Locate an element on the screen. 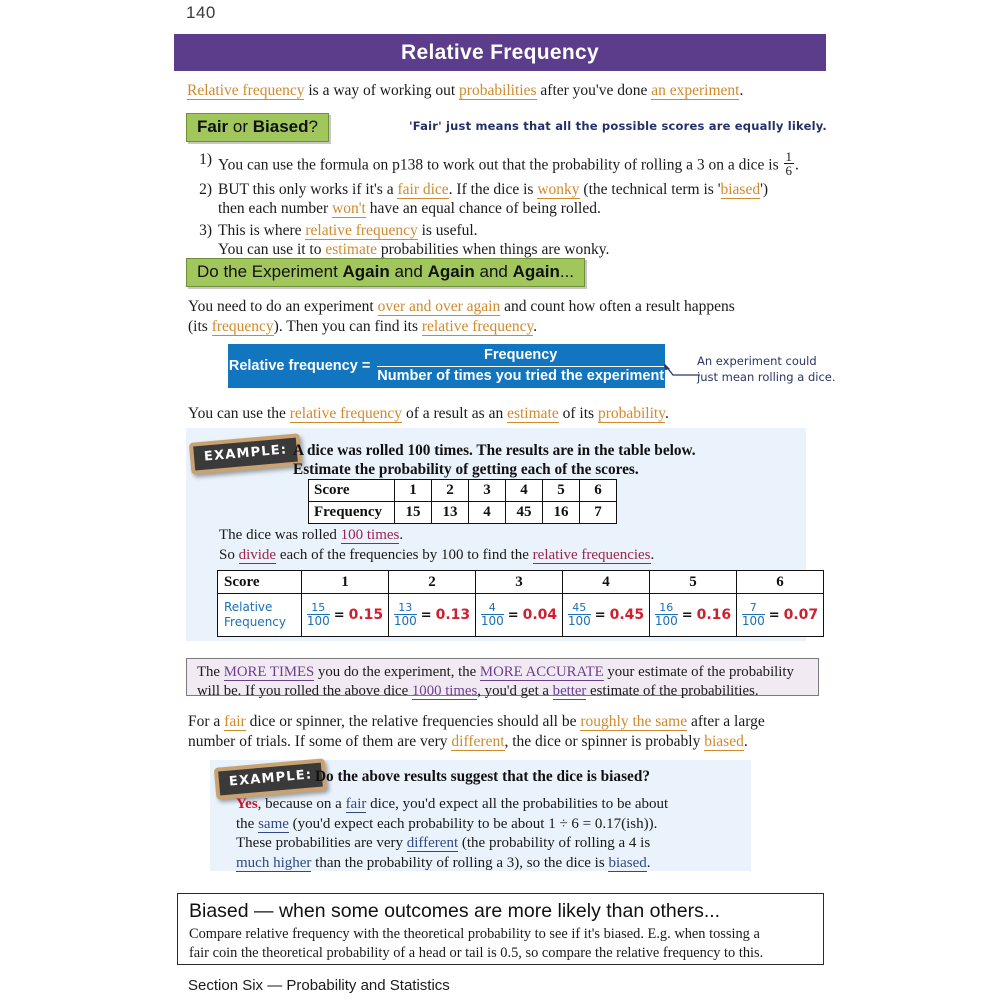 This screenshot has height=1000, width=1000. li3-seg1: This is where is located at coordinates (262, 230).